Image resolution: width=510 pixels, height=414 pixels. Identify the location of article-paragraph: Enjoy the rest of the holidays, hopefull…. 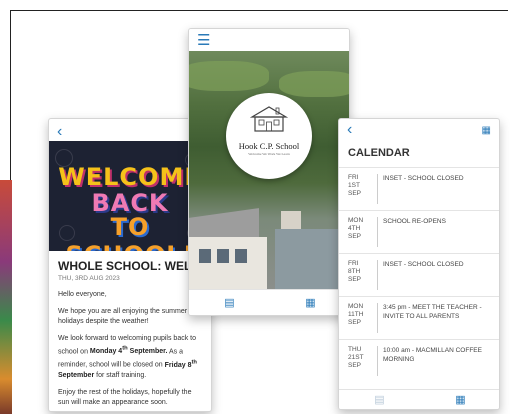
(125, 397).